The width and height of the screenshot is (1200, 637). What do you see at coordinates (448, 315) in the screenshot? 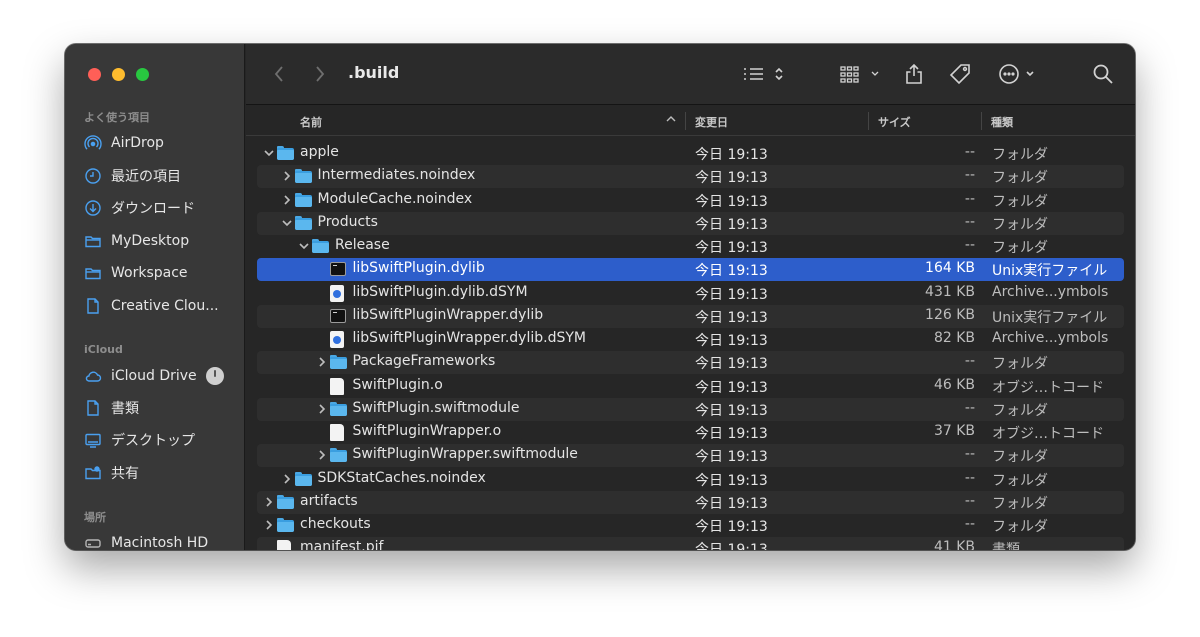
I see `file-name: libSwiftPluginWrapper.dylib` at bounding box center [448, 315].